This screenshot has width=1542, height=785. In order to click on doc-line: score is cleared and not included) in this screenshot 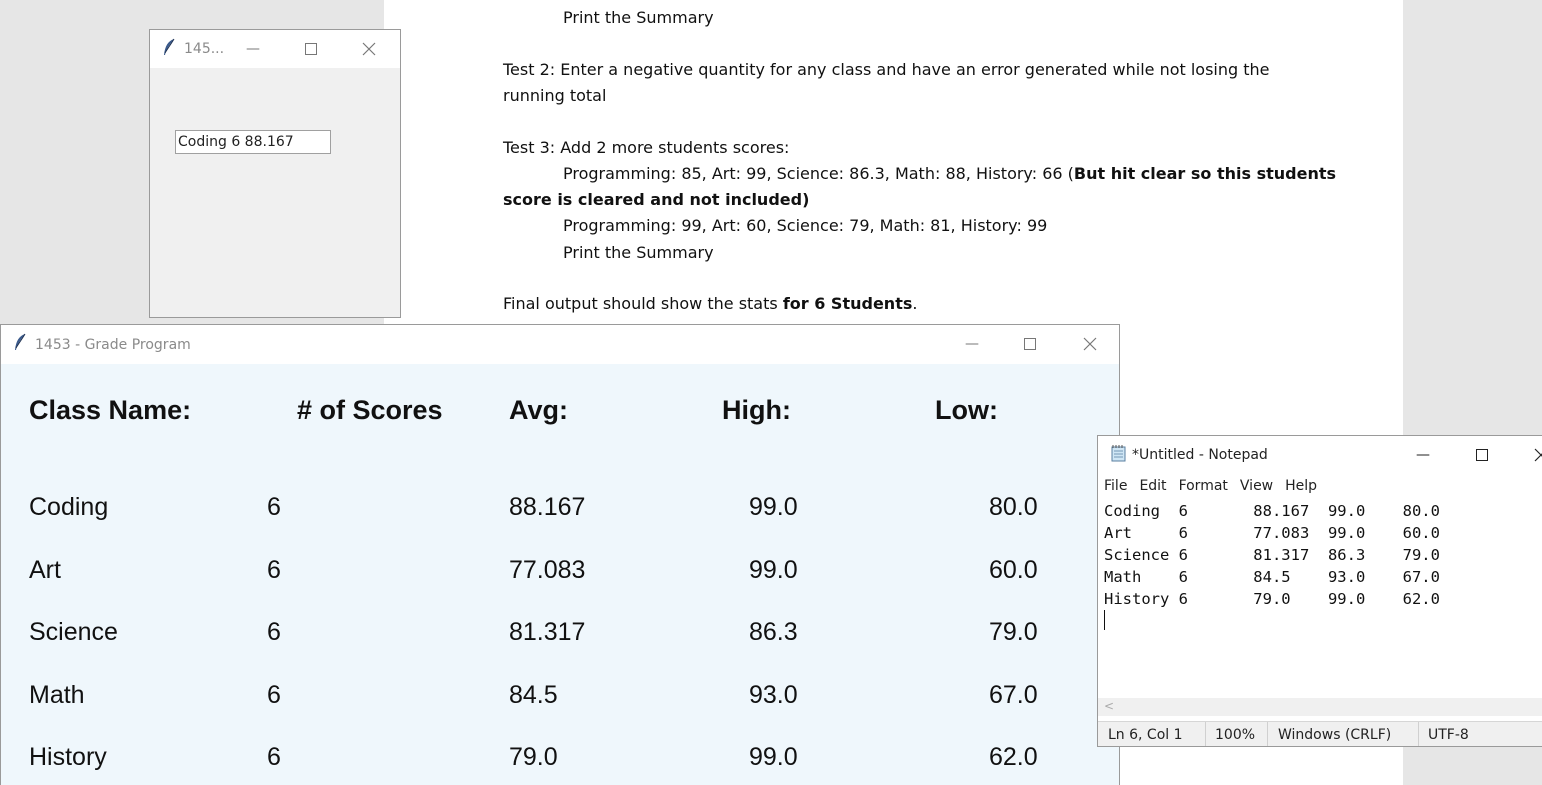, I will do `click(656, 199)`.